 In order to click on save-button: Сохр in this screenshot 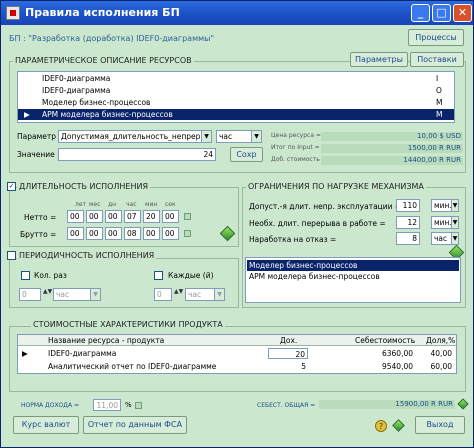, I will do `click(246, 154)`.